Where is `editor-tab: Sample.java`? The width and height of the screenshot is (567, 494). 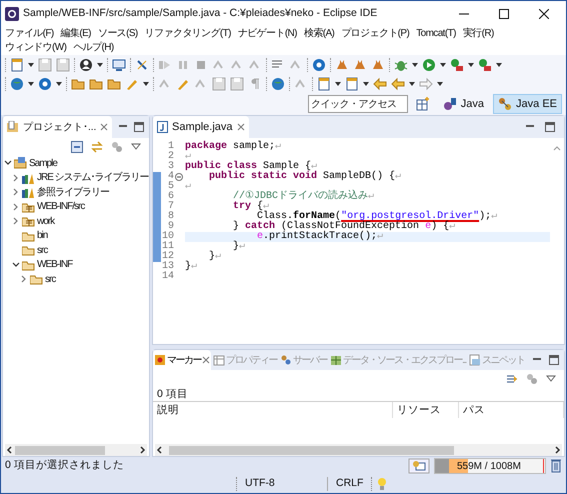
editor-tab: Sample.java is located at coordinates (201, 127).